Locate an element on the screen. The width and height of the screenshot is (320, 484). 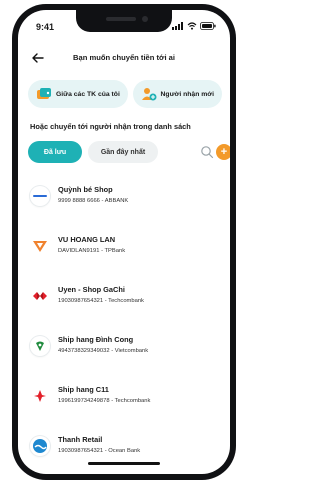
plus-icon: + is located at coordinates (224, 152).